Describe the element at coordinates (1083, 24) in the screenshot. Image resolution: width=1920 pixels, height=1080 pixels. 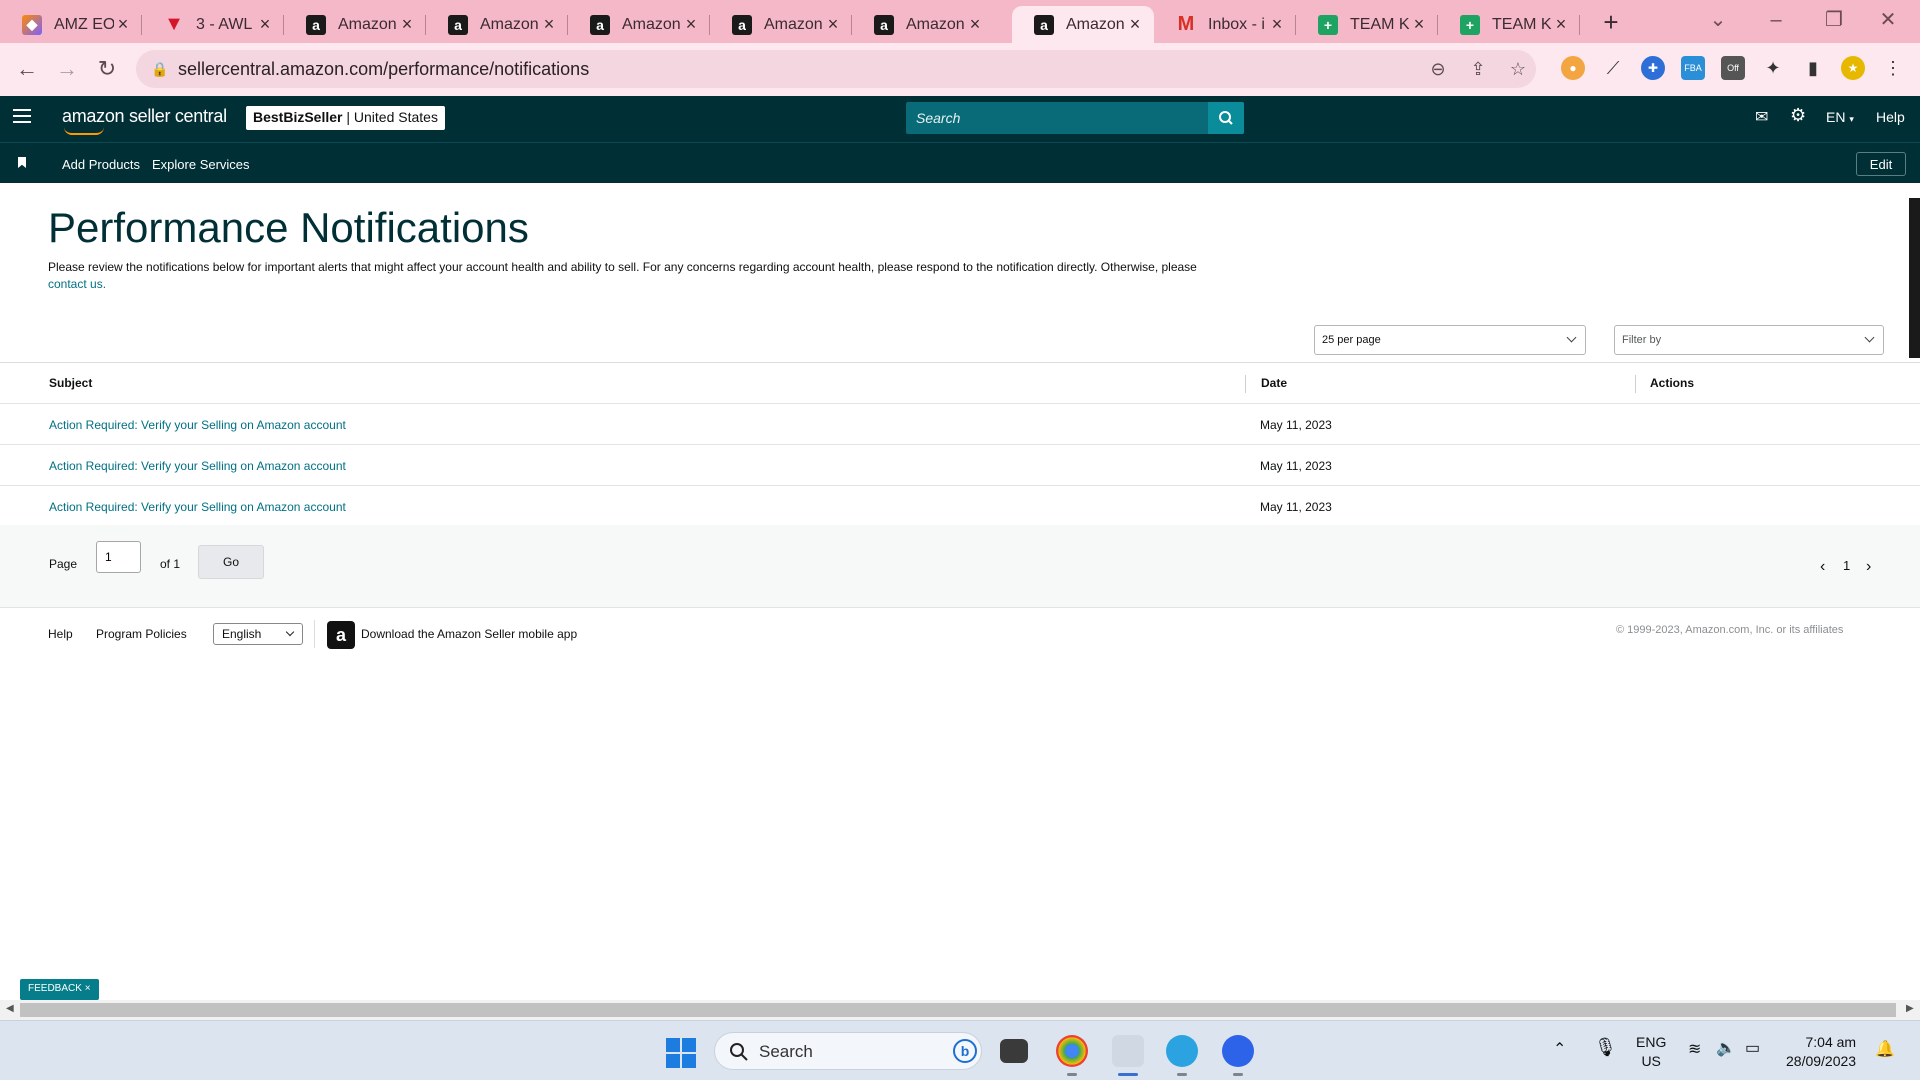
I see `browser-tab-active: a Amazon ×` at that location.